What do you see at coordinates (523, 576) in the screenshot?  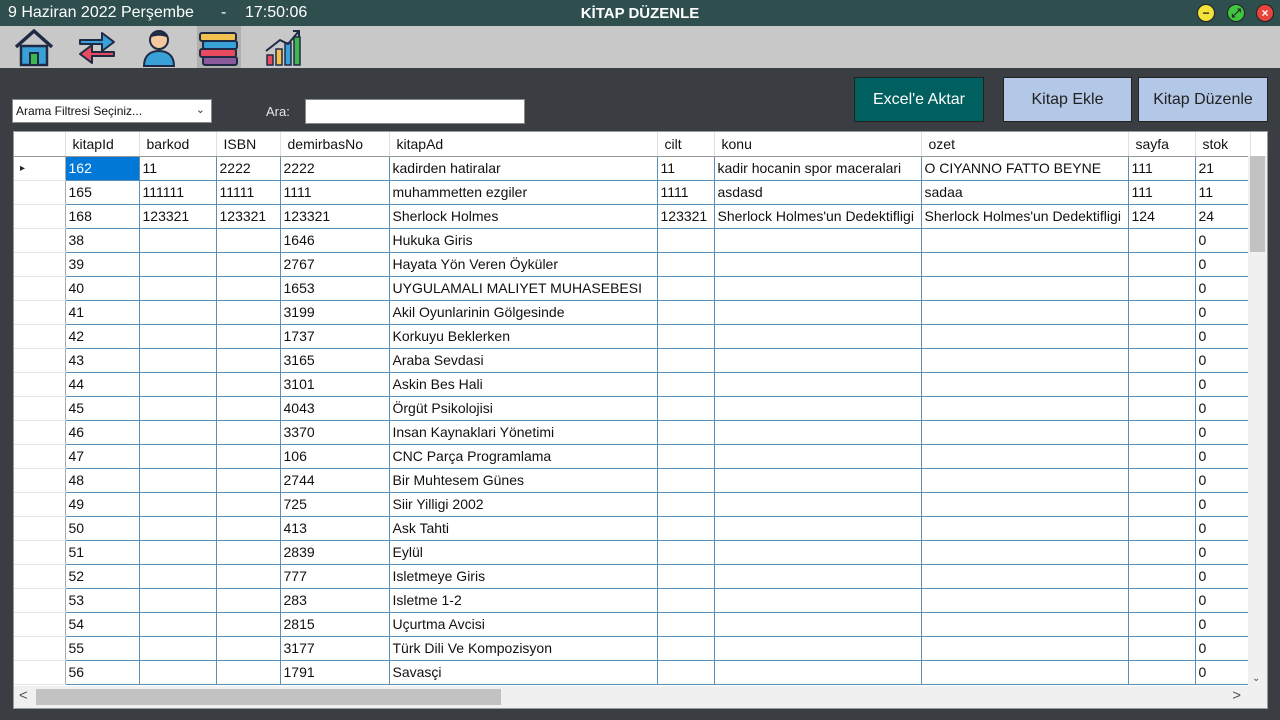 I see `cell-kitapad: Isletmeye Giris` at bounding box center [523, 576].